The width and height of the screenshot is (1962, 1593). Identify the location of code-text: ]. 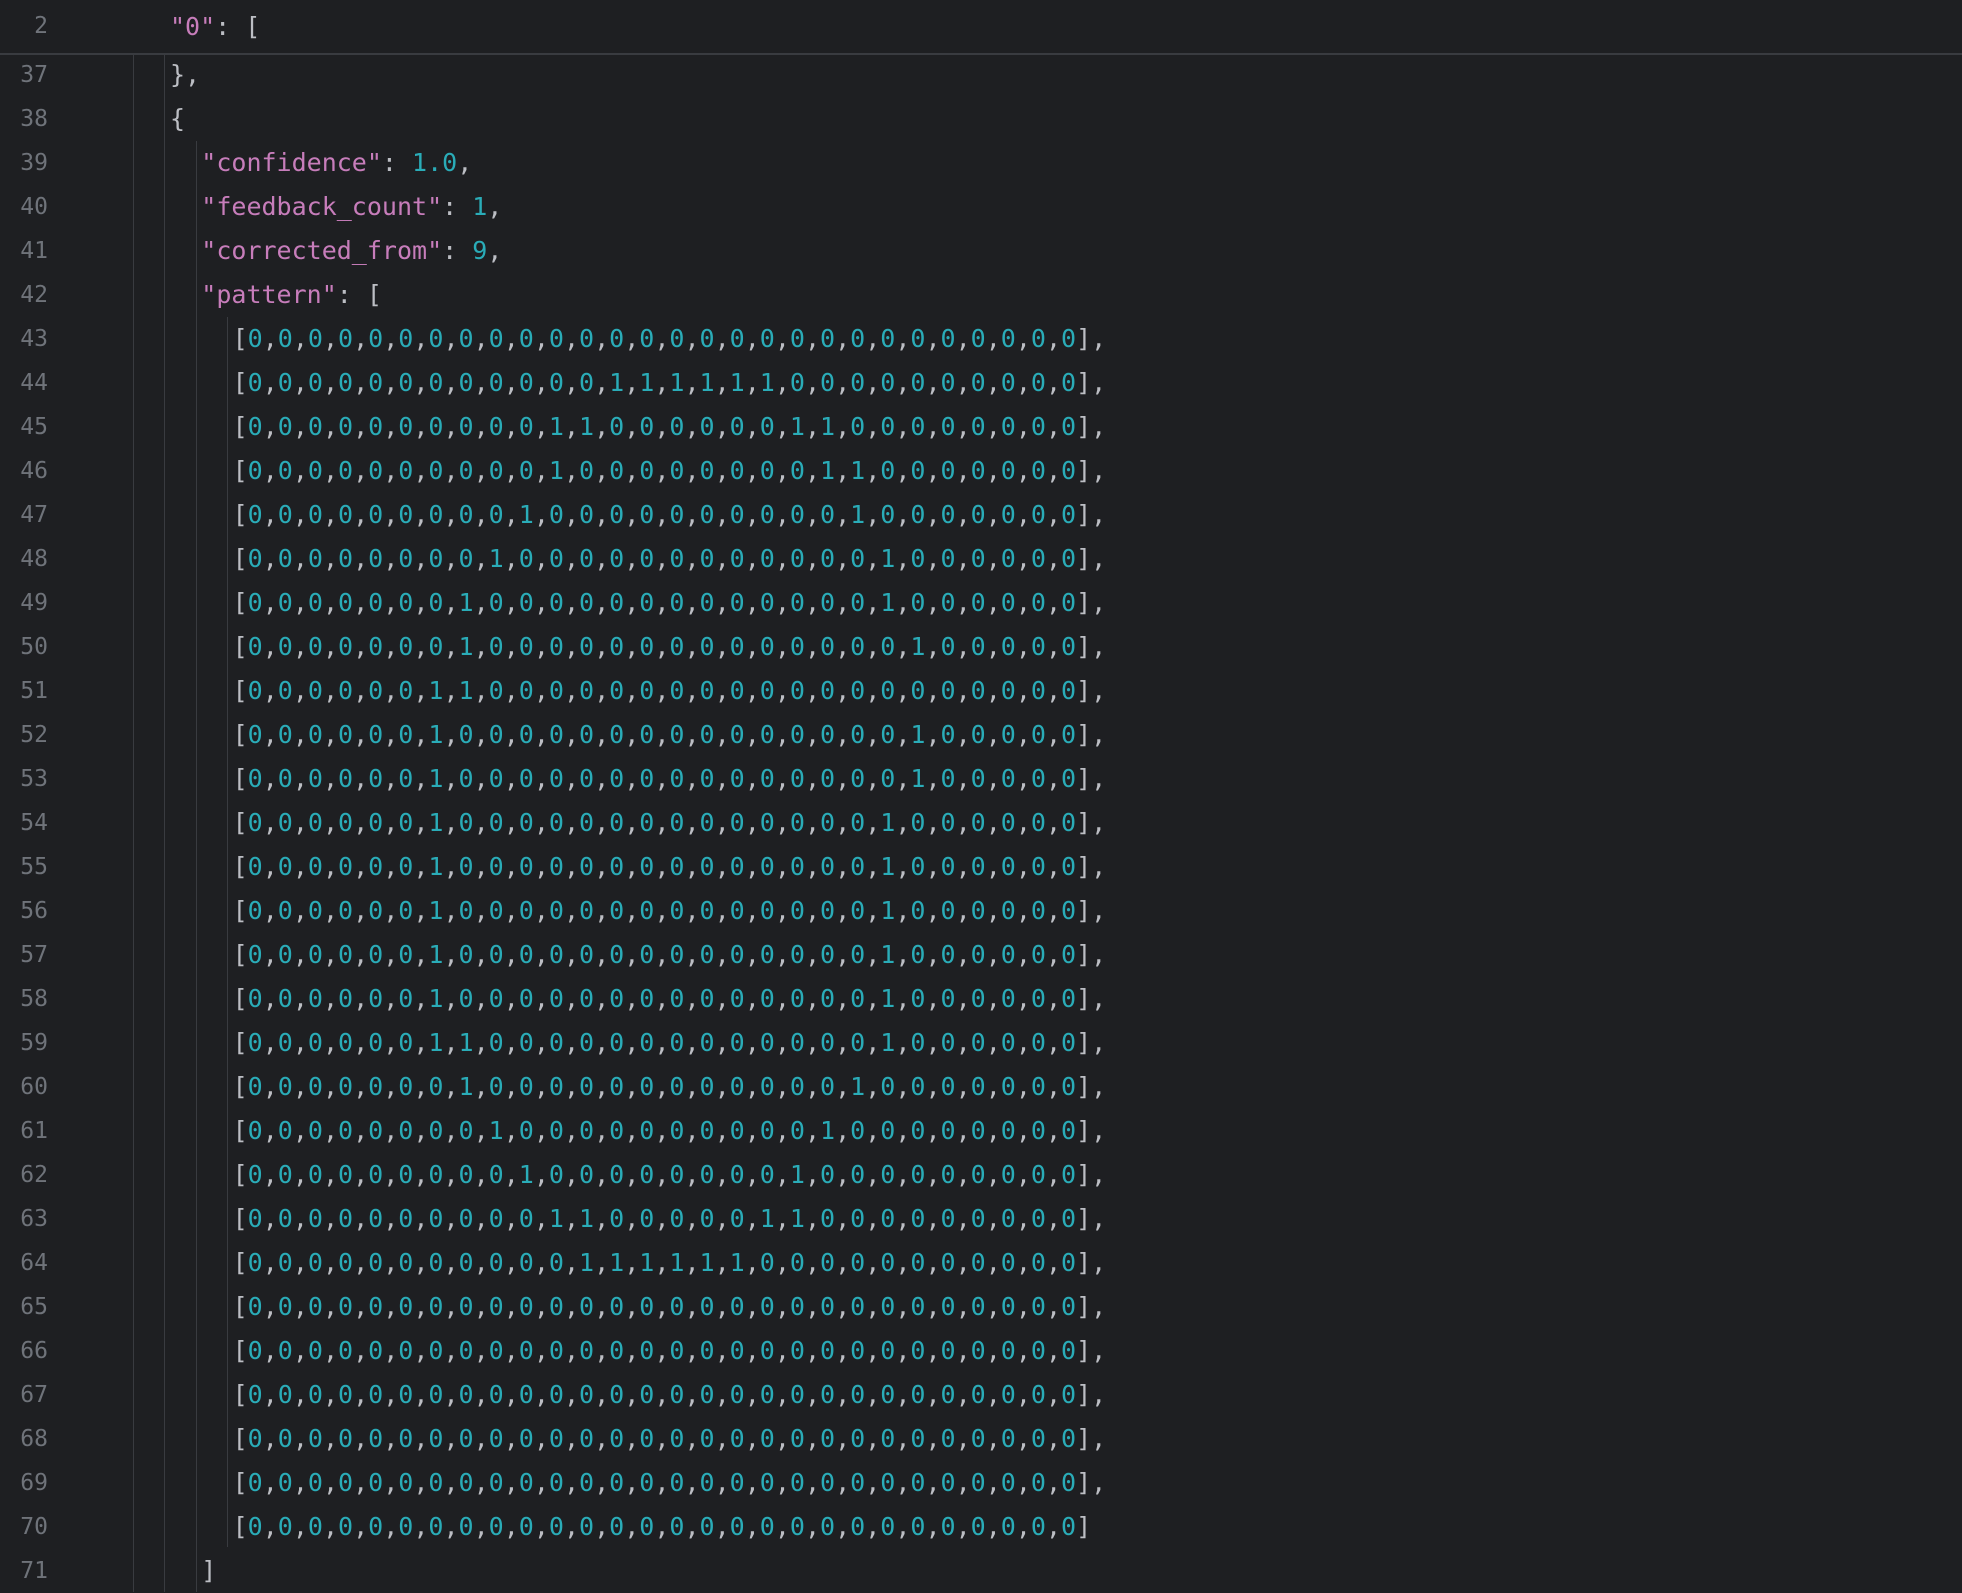
(209, 1570).